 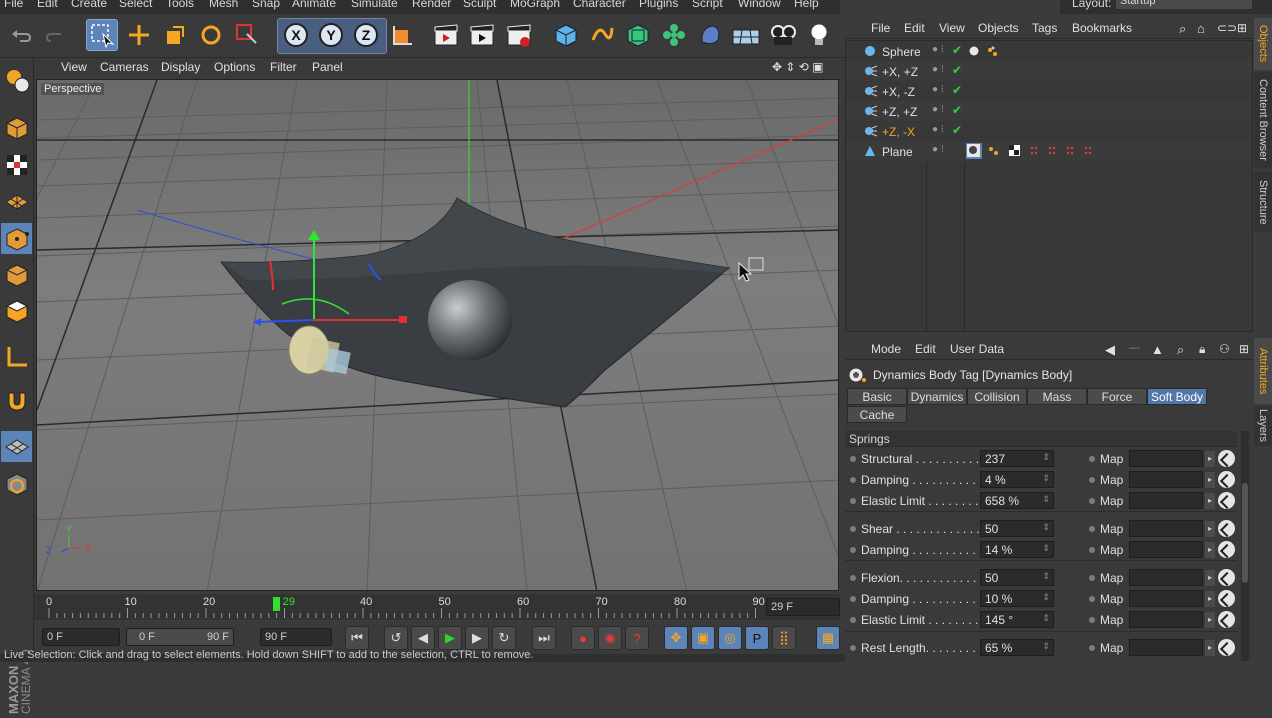 I want to click on object-name: +Z, +Z, so click(x=899, y=112).